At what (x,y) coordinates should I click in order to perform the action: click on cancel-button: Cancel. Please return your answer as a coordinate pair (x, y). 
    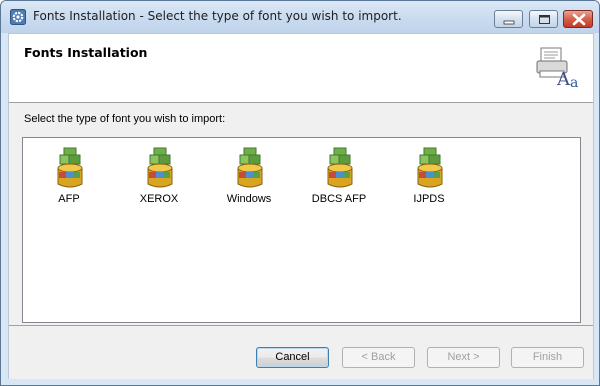
    Looking at the image, I should click on (292, 357).